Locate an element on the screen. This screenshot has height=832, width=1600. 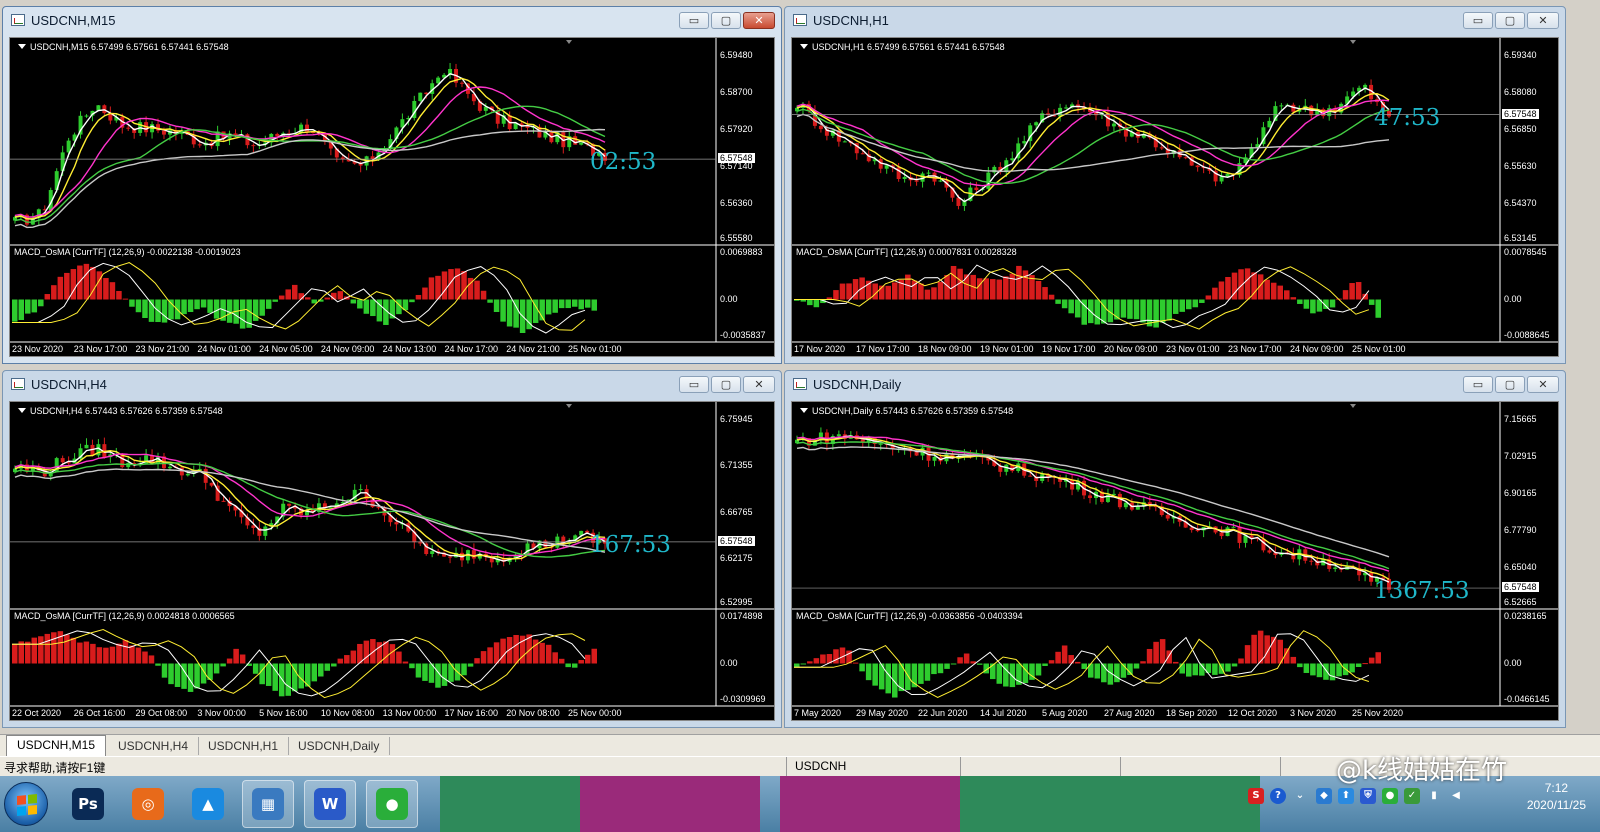
current-price-label: 6.57548 is located at coordinates (1520, 587).